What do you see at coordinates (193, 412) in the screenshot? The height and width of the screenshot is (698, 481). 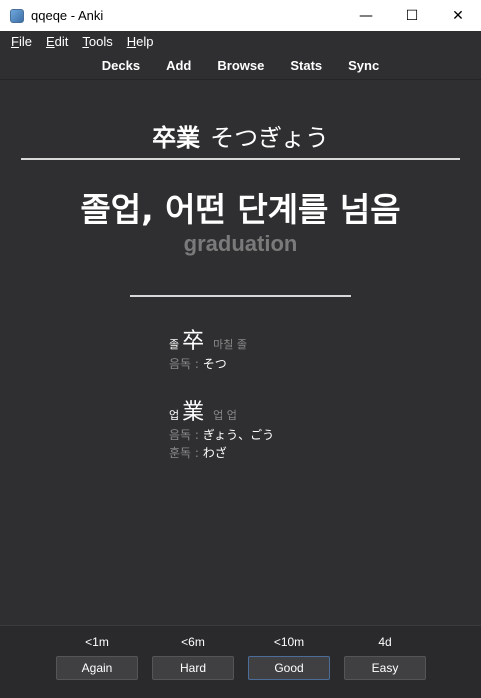 I see `kanji-character: 業` at bounding box center [193, 412].